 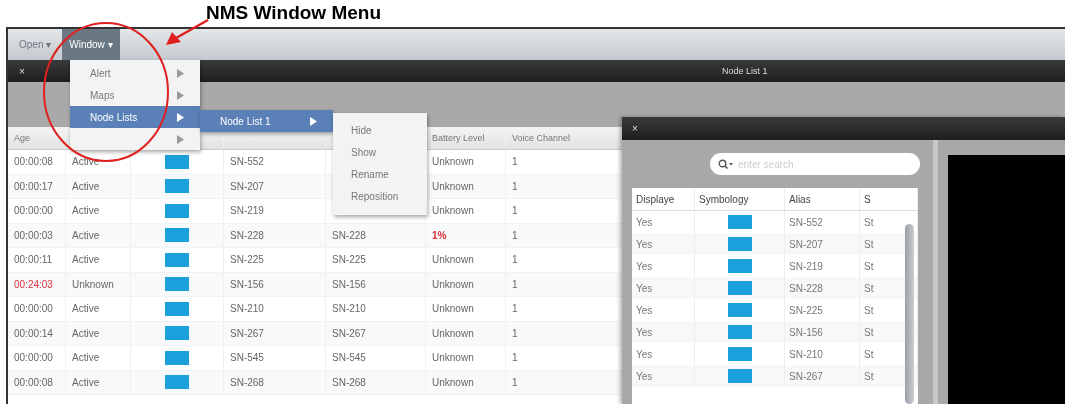 I want to click on annotation-arrow, so click(x=187, y=31).